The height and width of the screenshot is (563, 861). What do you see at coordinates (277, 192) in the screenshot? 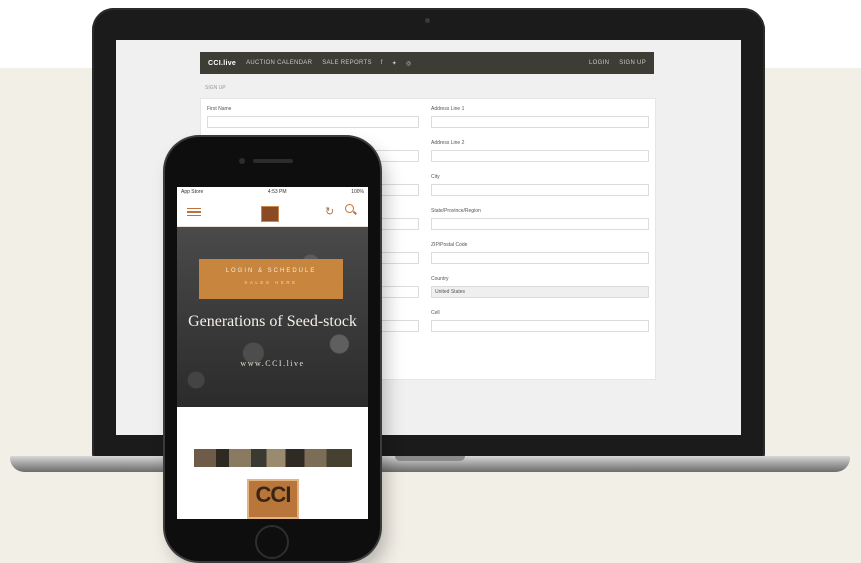
I see `status-time: 4:53 PM` at bounding box center [277, 192].